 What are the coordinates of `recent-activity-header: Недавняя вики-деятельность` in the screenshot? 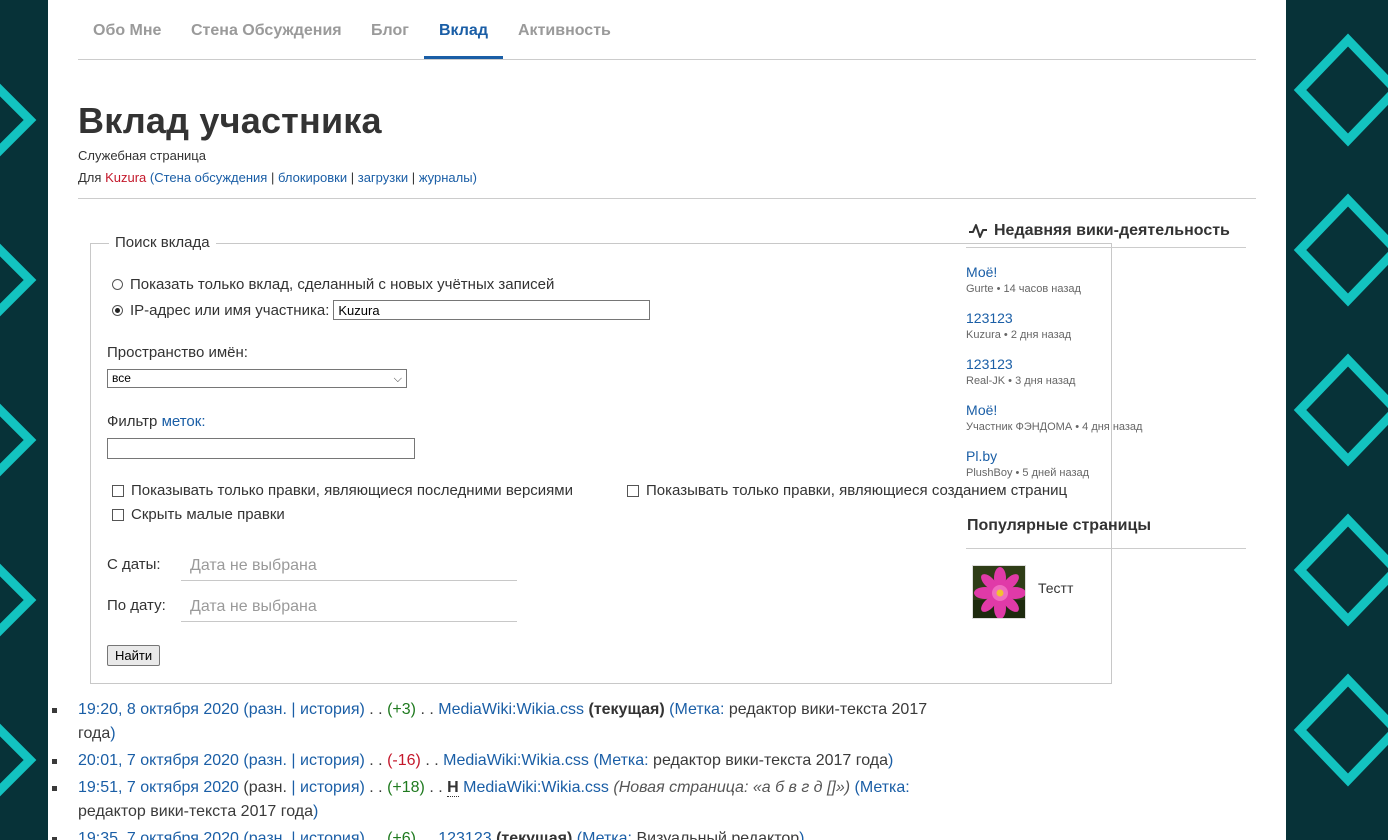 It's located at (1099, 231).